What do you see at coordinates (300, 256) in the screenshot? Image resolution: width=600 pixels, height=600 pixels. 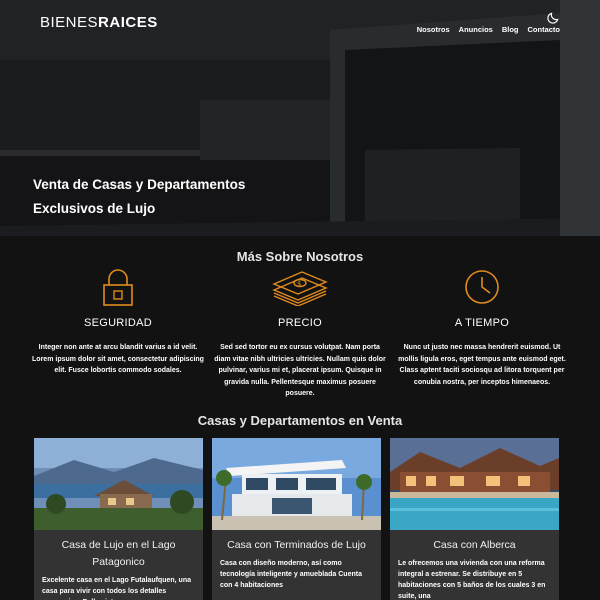 I see `about-section-title: Más Sobre Nosotros` at bounding box center [300, 256].